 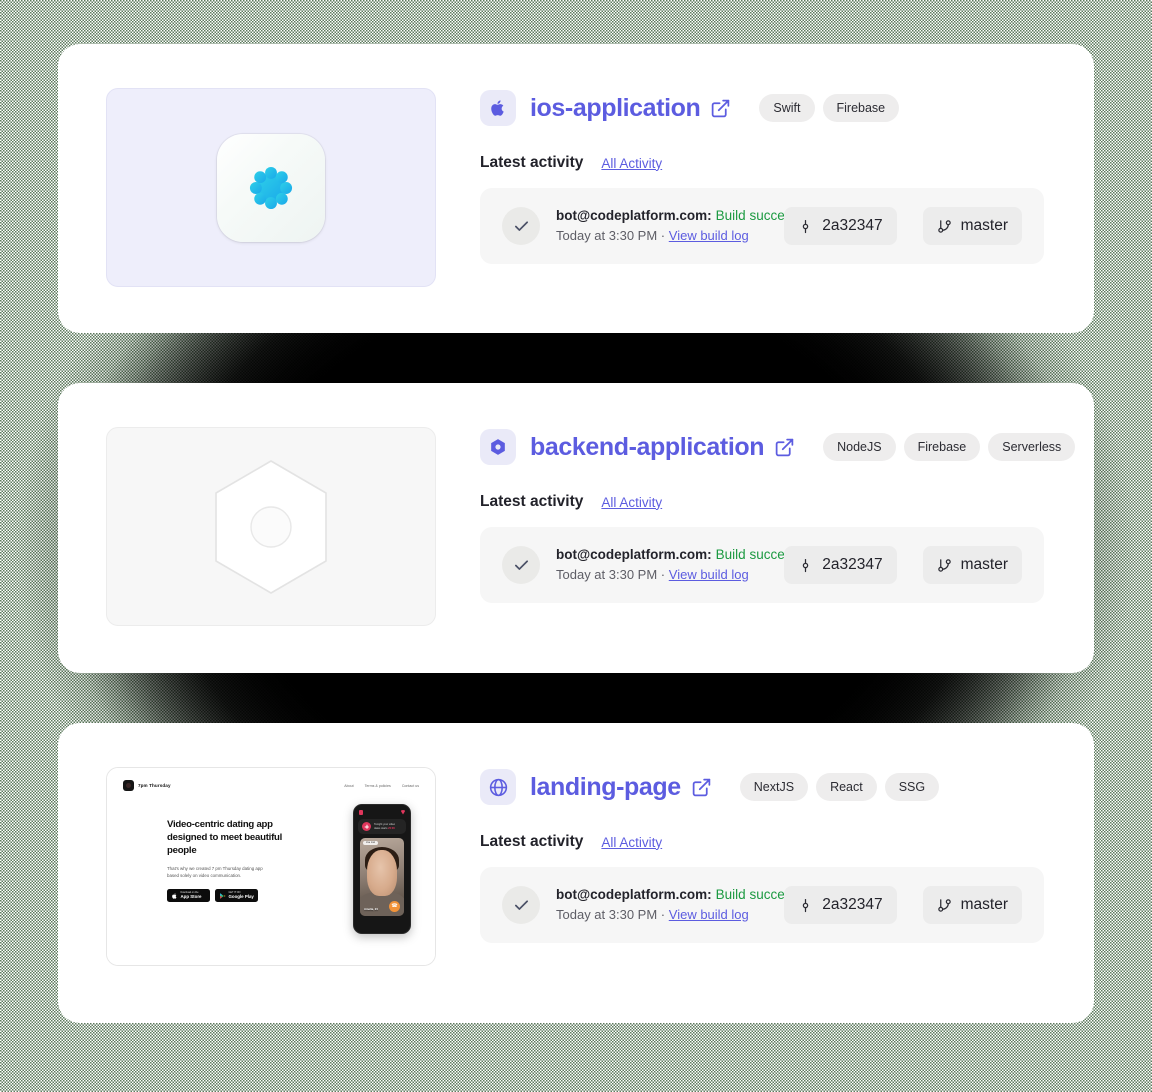 I want to click on badge-small-text: Download on the, so click(x=189, y=892).